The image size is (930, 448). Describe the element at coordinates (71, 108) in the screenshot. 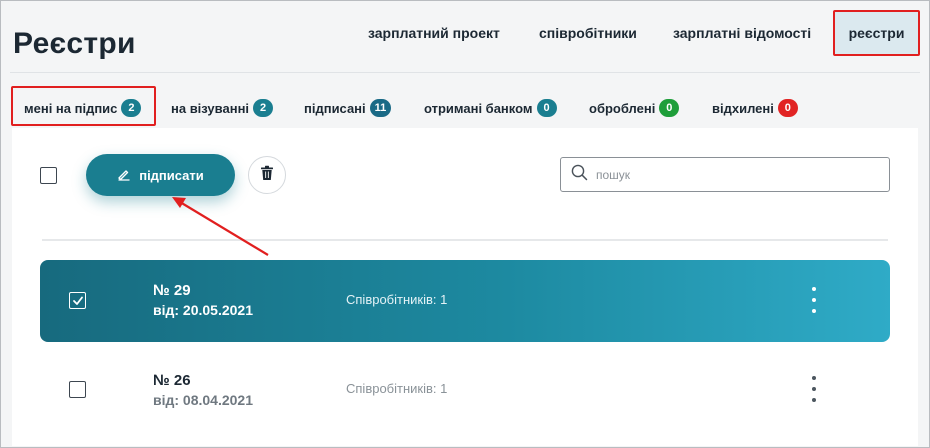

I see `tab-label: мені на підпис` at that location.